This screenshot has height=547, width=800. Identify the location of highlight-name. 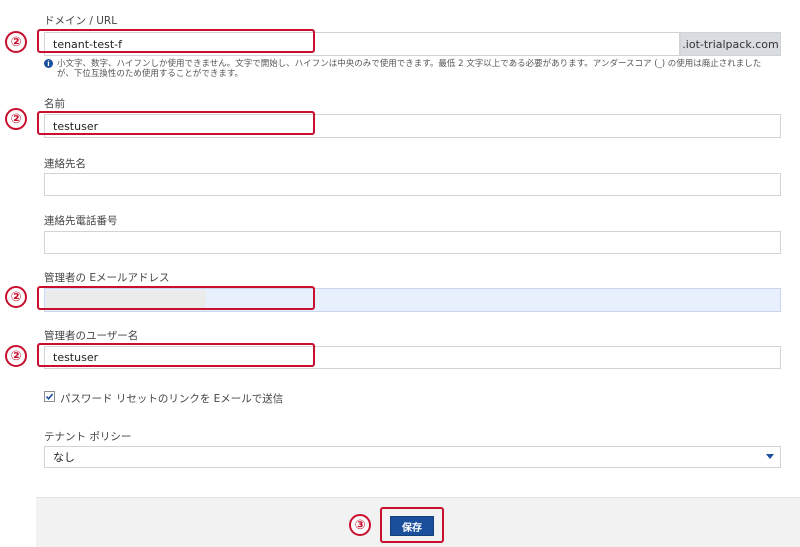
(176, 123).